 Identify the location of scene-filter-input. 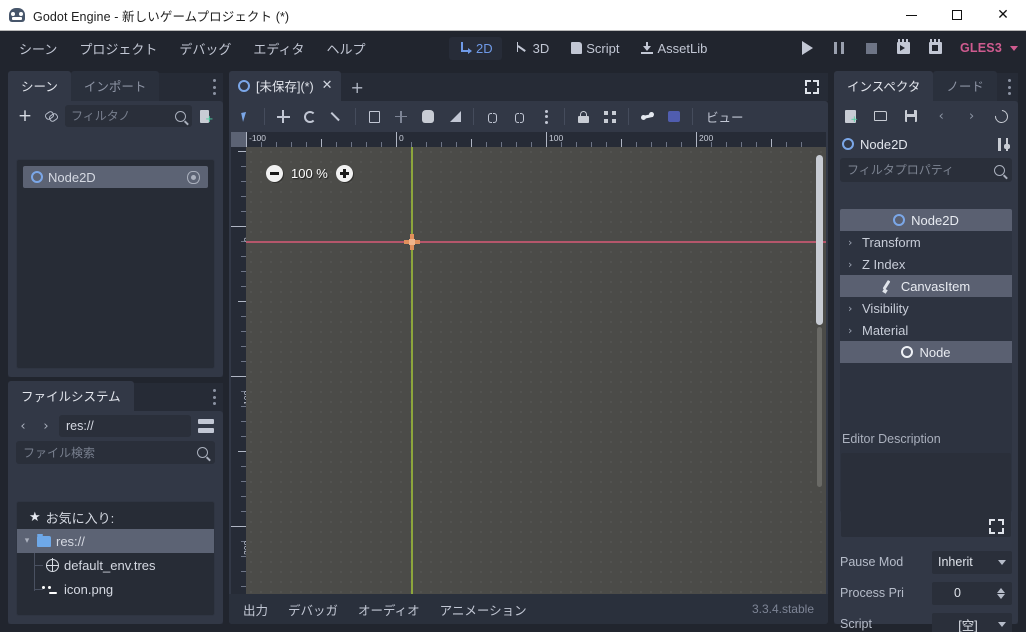
(121, 116).